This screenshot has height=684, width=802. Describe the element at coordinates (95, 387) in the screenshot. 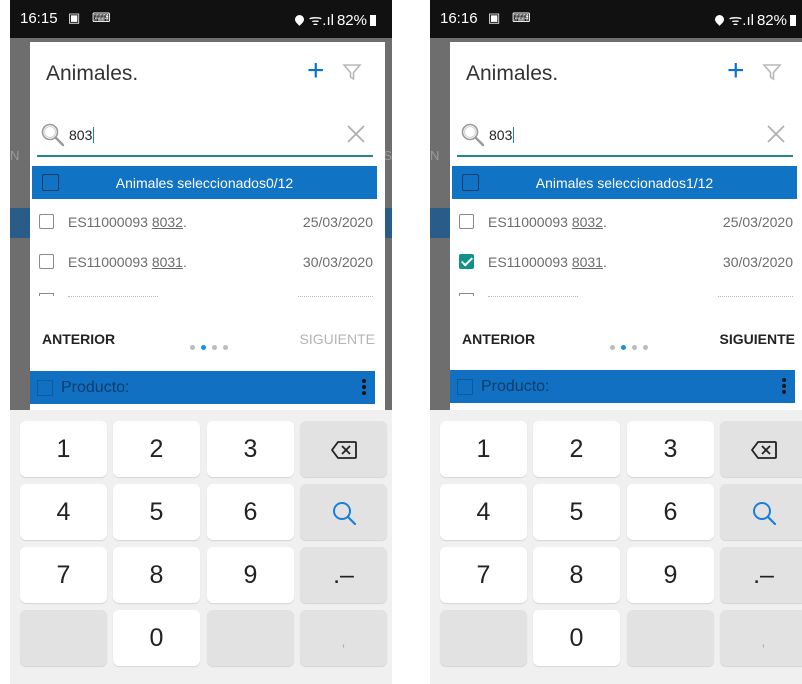

I see `product-label: Producto:` at that location.